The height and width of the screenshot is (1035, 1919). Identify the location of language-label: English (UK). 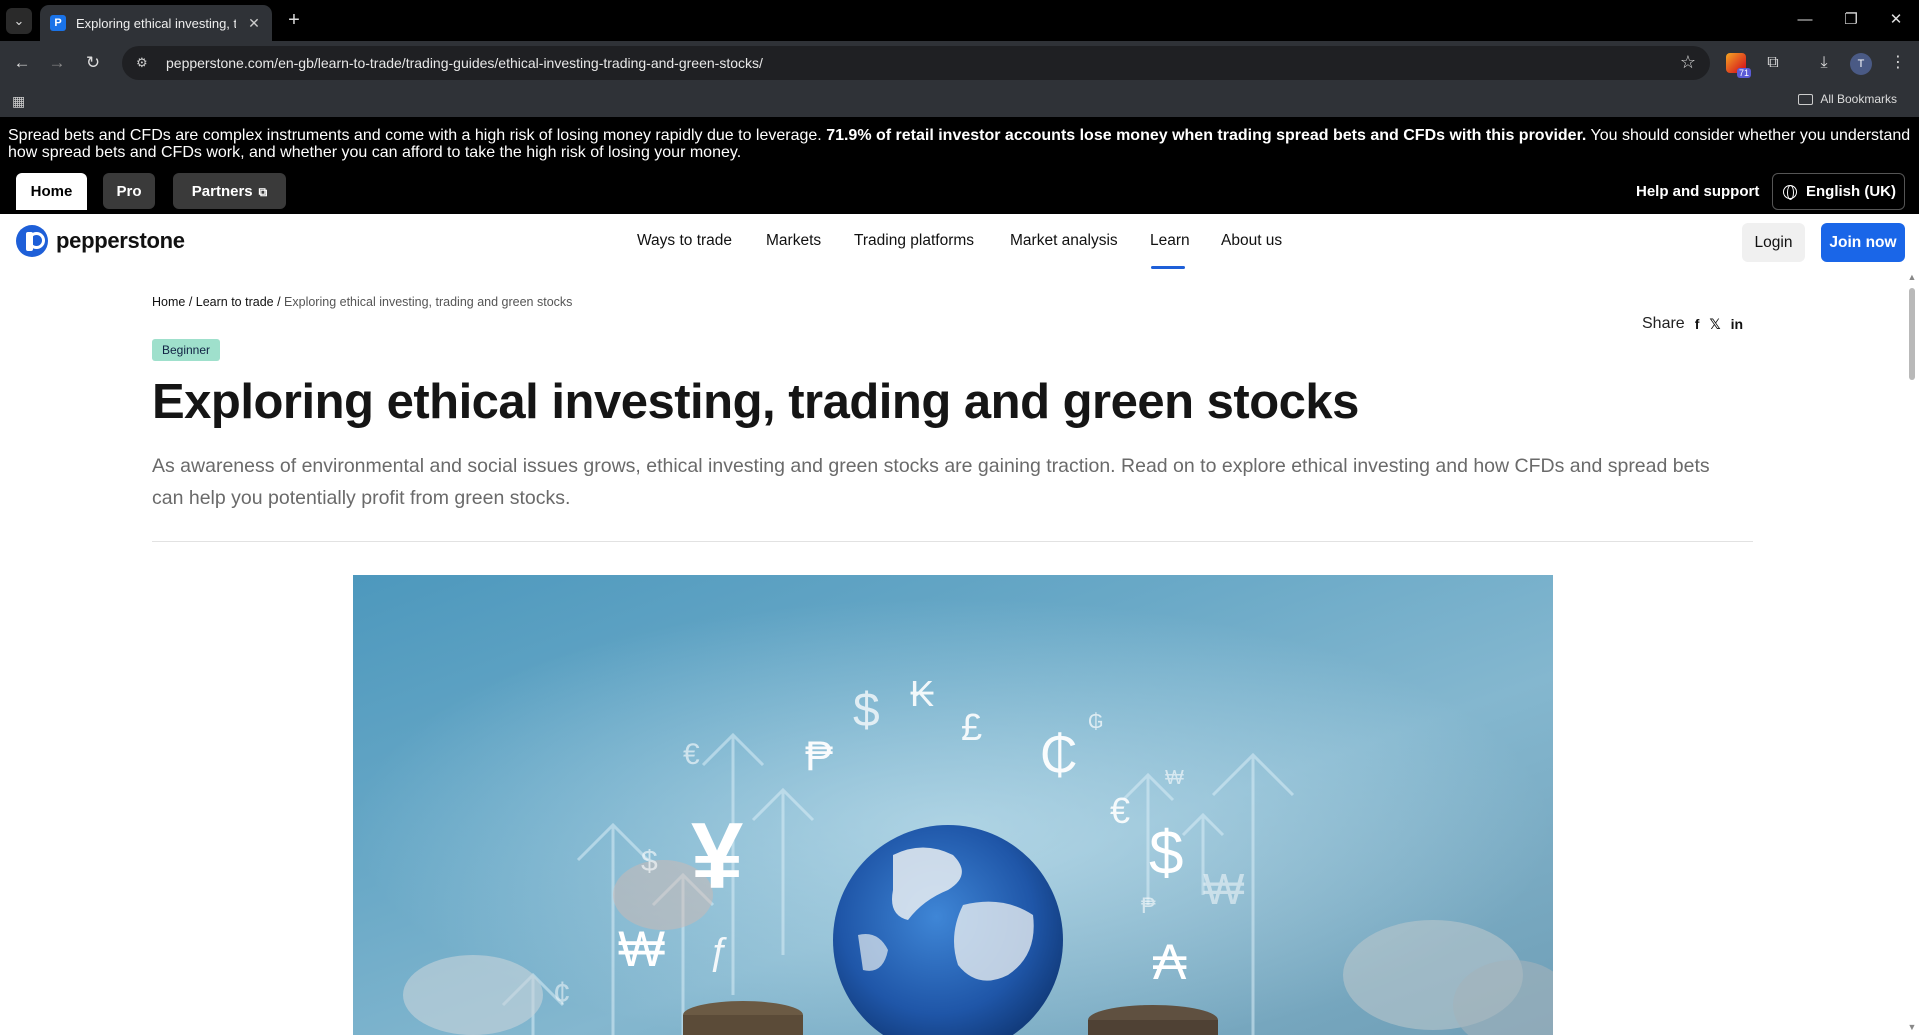
(1851, 191).